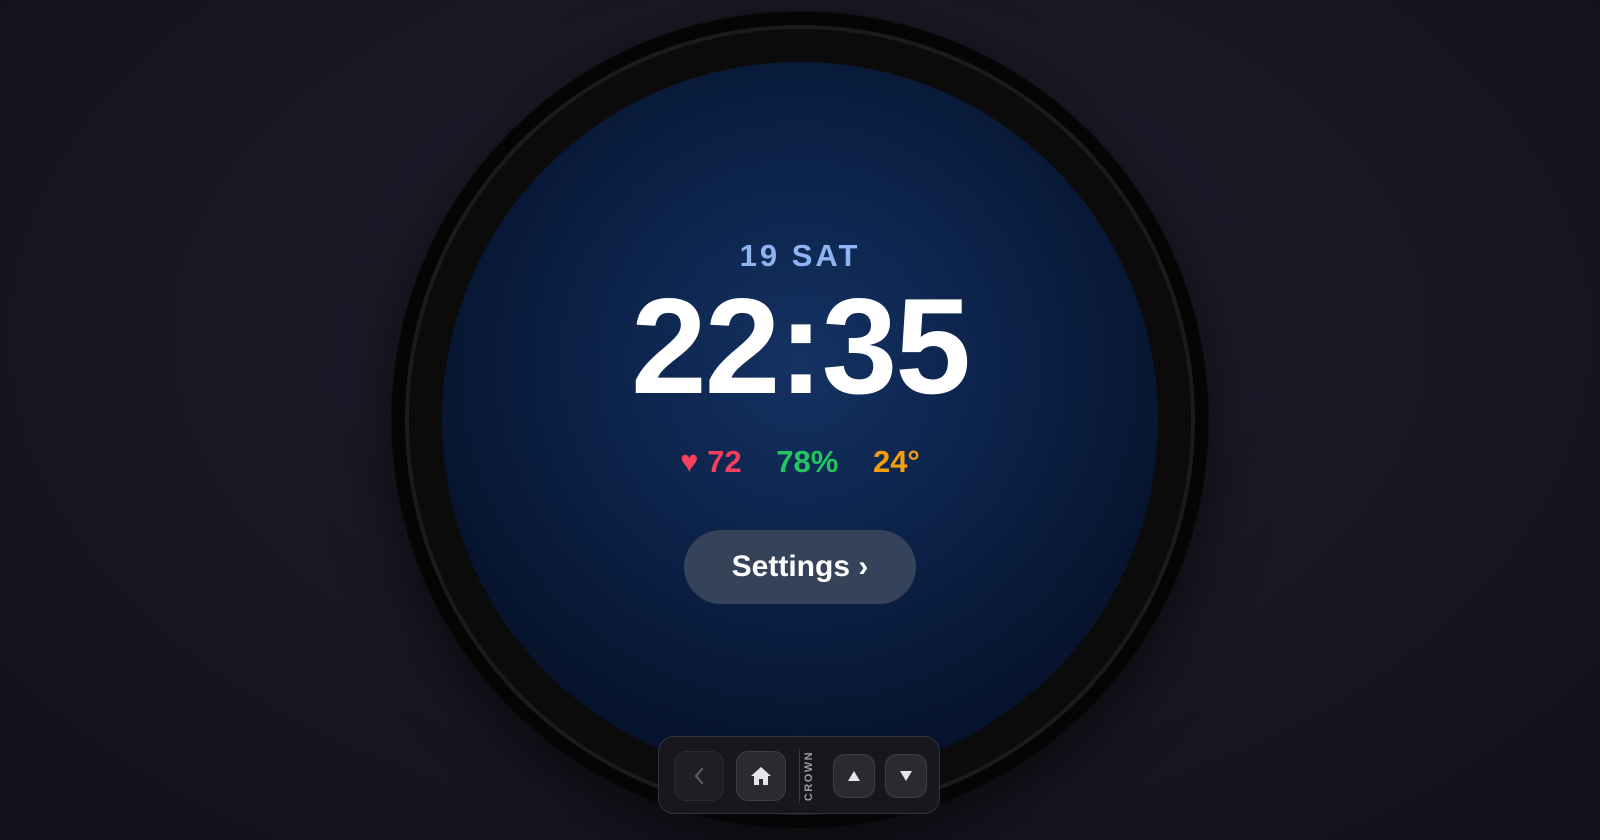  I want to click on heart-rate-value: 72, so click(724, 461).